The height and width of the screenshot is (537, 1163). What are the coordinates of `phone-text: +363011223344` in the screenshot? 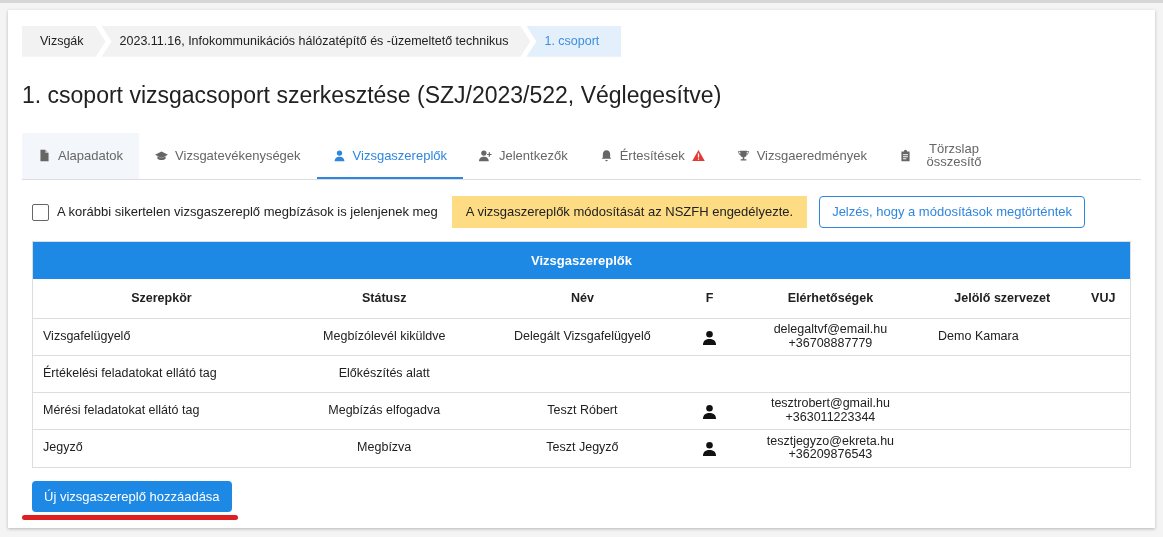 It's located at (830, 418).